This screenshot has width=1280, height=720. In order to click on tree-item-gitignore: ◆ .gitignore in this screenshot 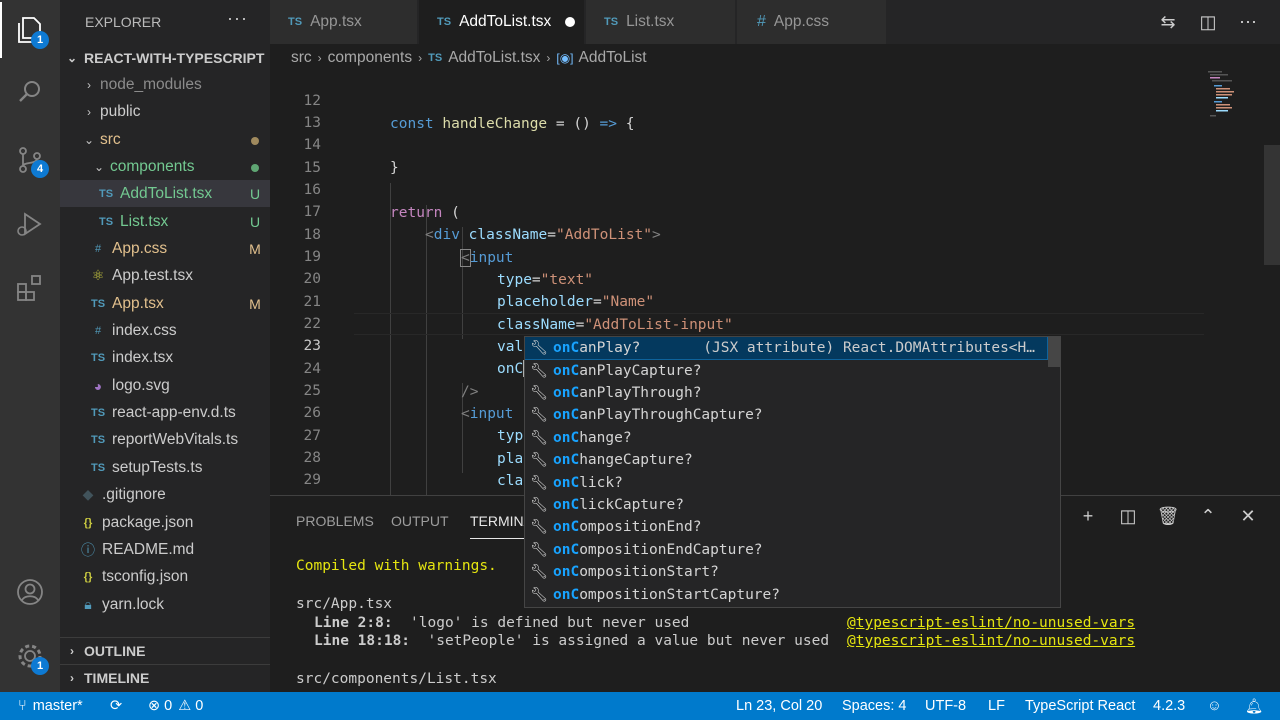, I will do `click(165, 494)`.